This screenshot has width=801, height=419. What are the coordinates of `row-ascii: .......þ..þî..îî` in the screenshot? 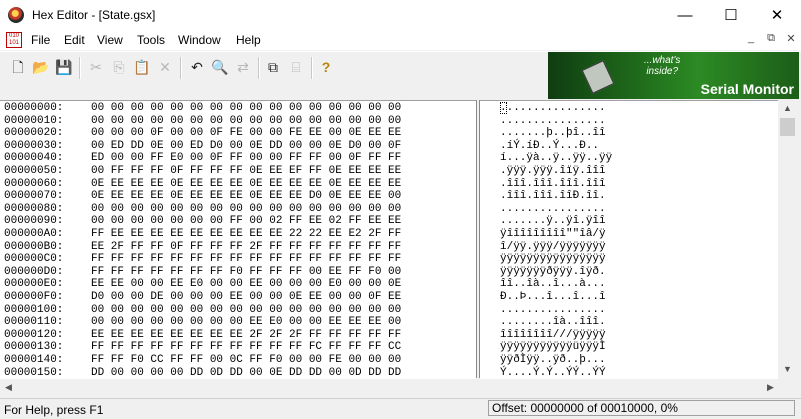 It's located at (553, 133).